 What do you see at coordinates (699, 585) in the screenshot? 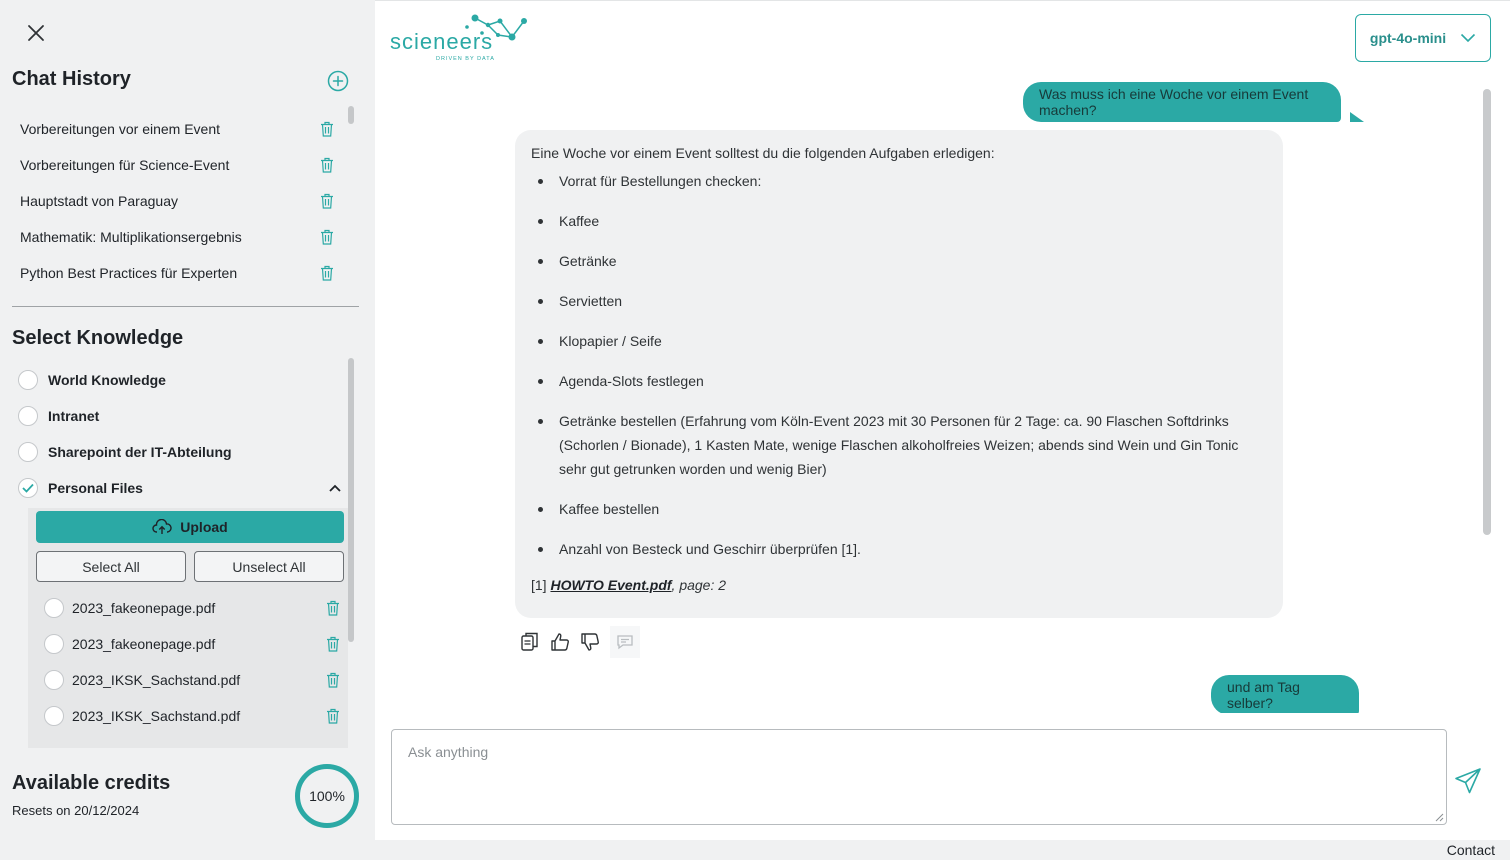
I see `source-page: , page: 2` at bounding box center [699, 585].